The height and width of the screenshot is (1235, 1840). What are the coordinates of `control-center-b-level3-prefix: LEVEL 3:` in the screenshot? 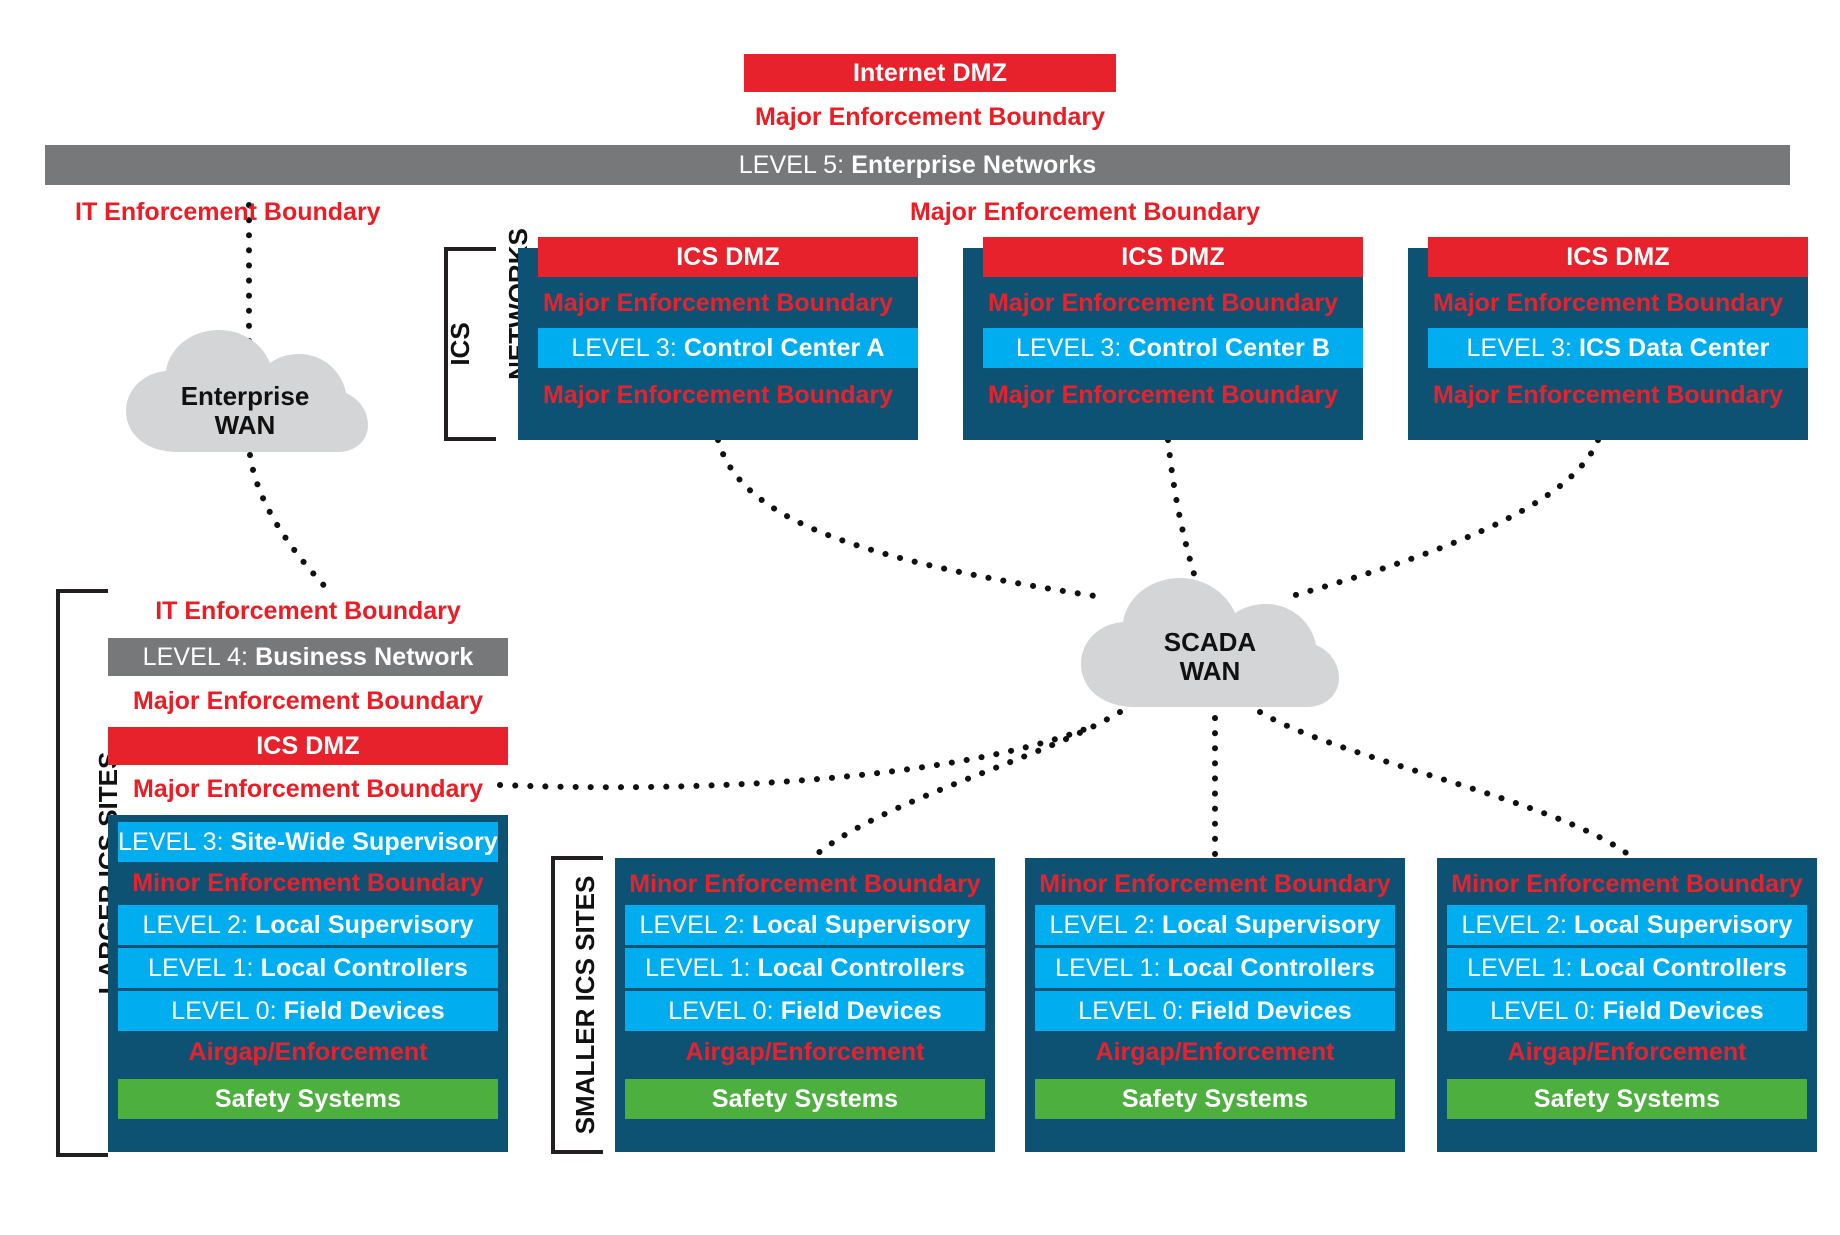 It's located at (1068, 347).